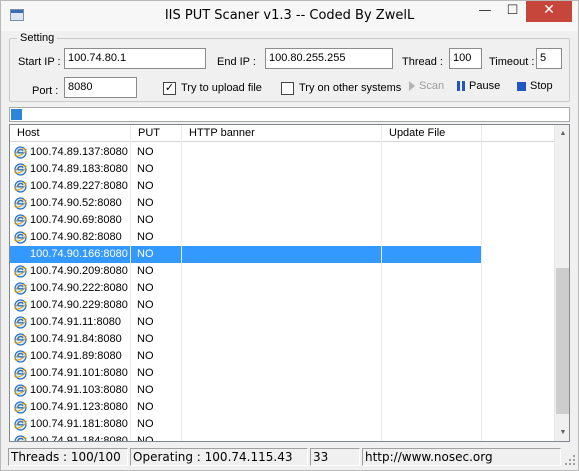  I want to click on table-row: 100.74.91.101:8080 NO, so click(282, 373).